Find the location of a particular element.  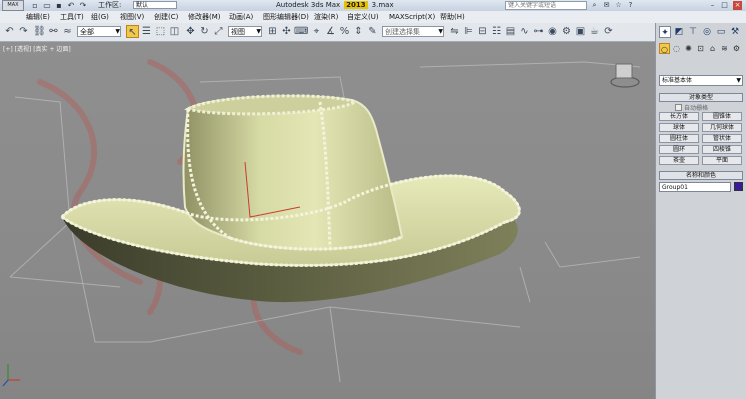

render-setup-icon: ⚙ is located at coordinates (566, 31).